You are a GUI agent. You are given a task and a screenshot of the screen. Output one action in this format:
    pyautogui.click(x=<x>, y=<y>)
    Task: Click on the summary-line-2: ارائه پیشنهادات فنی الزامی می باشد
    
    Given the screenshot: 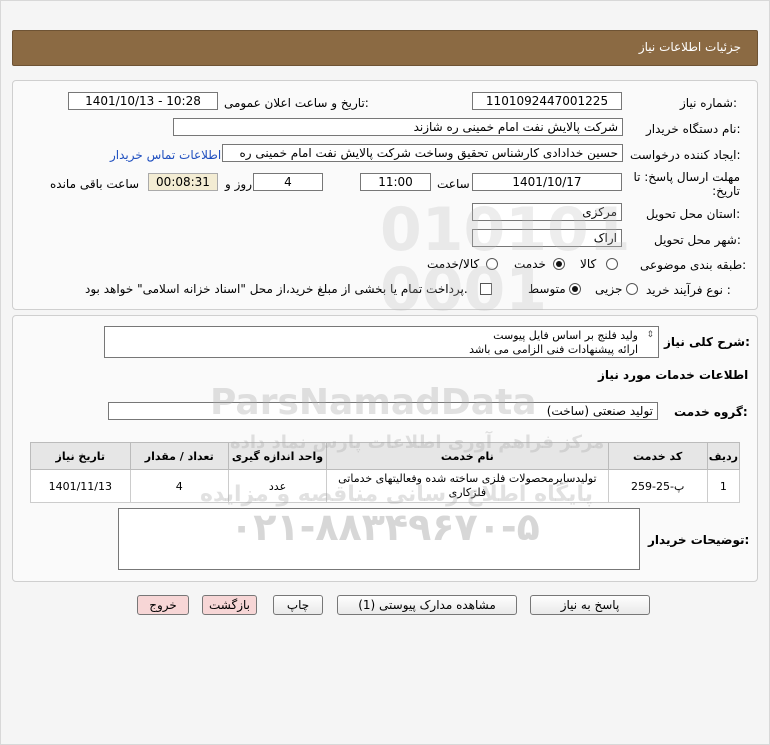 What is the action you would take?
    pyautogui.click(x=553, y=349)
    